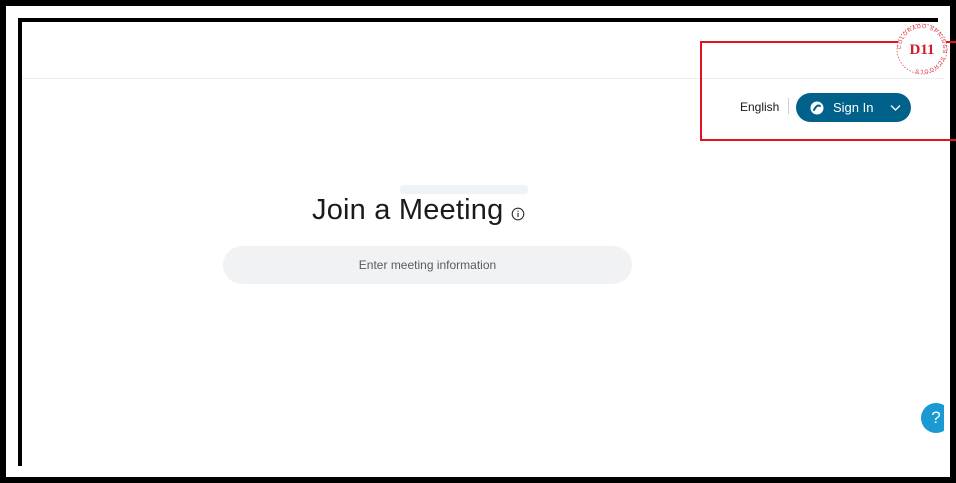 The image size is (956, 483). I want to click on svg-text: D11, so click(921, 50).